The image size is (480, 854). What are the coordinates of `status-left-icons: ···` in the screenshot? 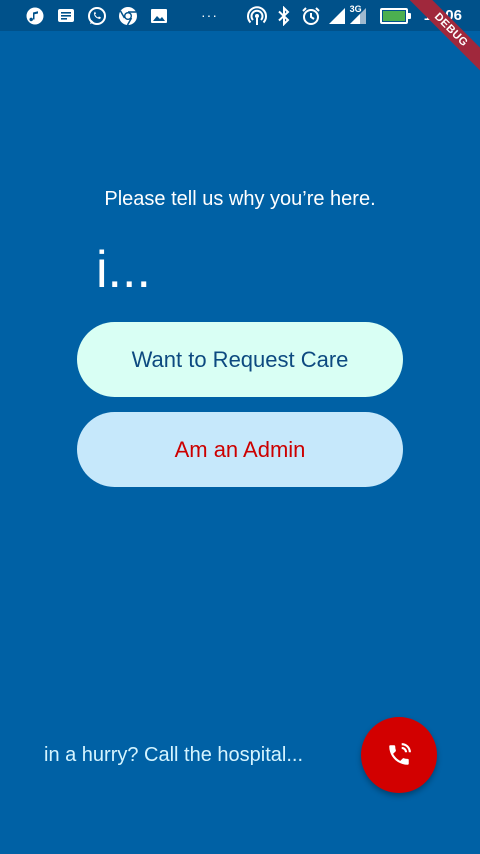 It's located at (121, 15).